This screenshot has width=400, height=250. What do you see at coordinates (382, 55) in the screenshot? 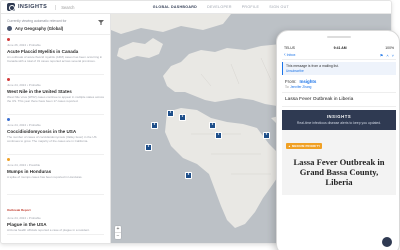
I see `flag-icon: ⚑` at bounding box center [382, 55].